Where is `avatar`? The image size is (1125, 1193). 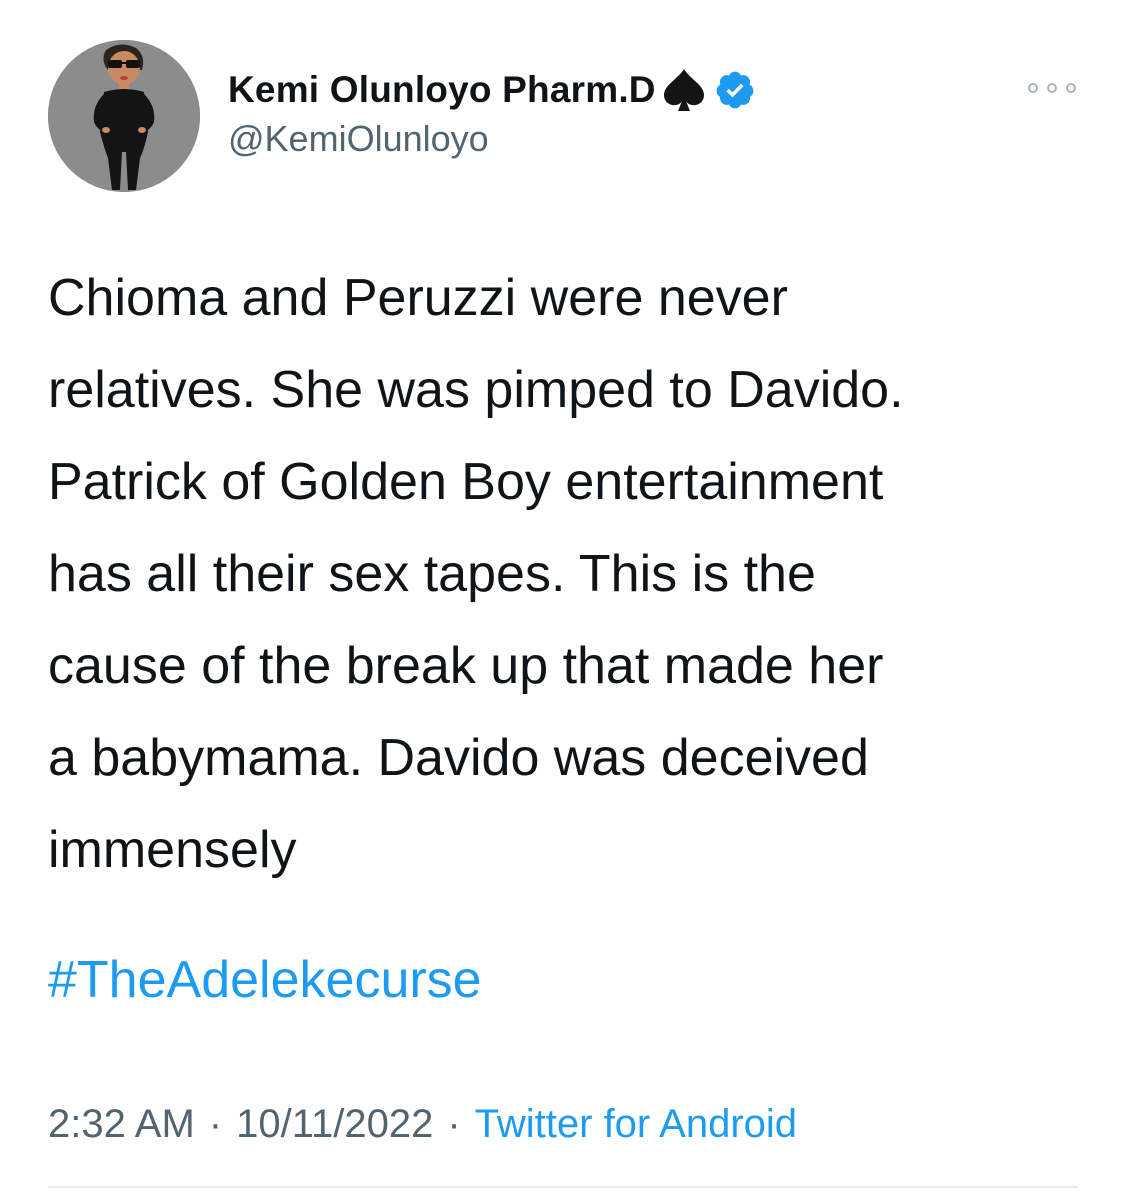 avatar is located at coordinates (124, 116).